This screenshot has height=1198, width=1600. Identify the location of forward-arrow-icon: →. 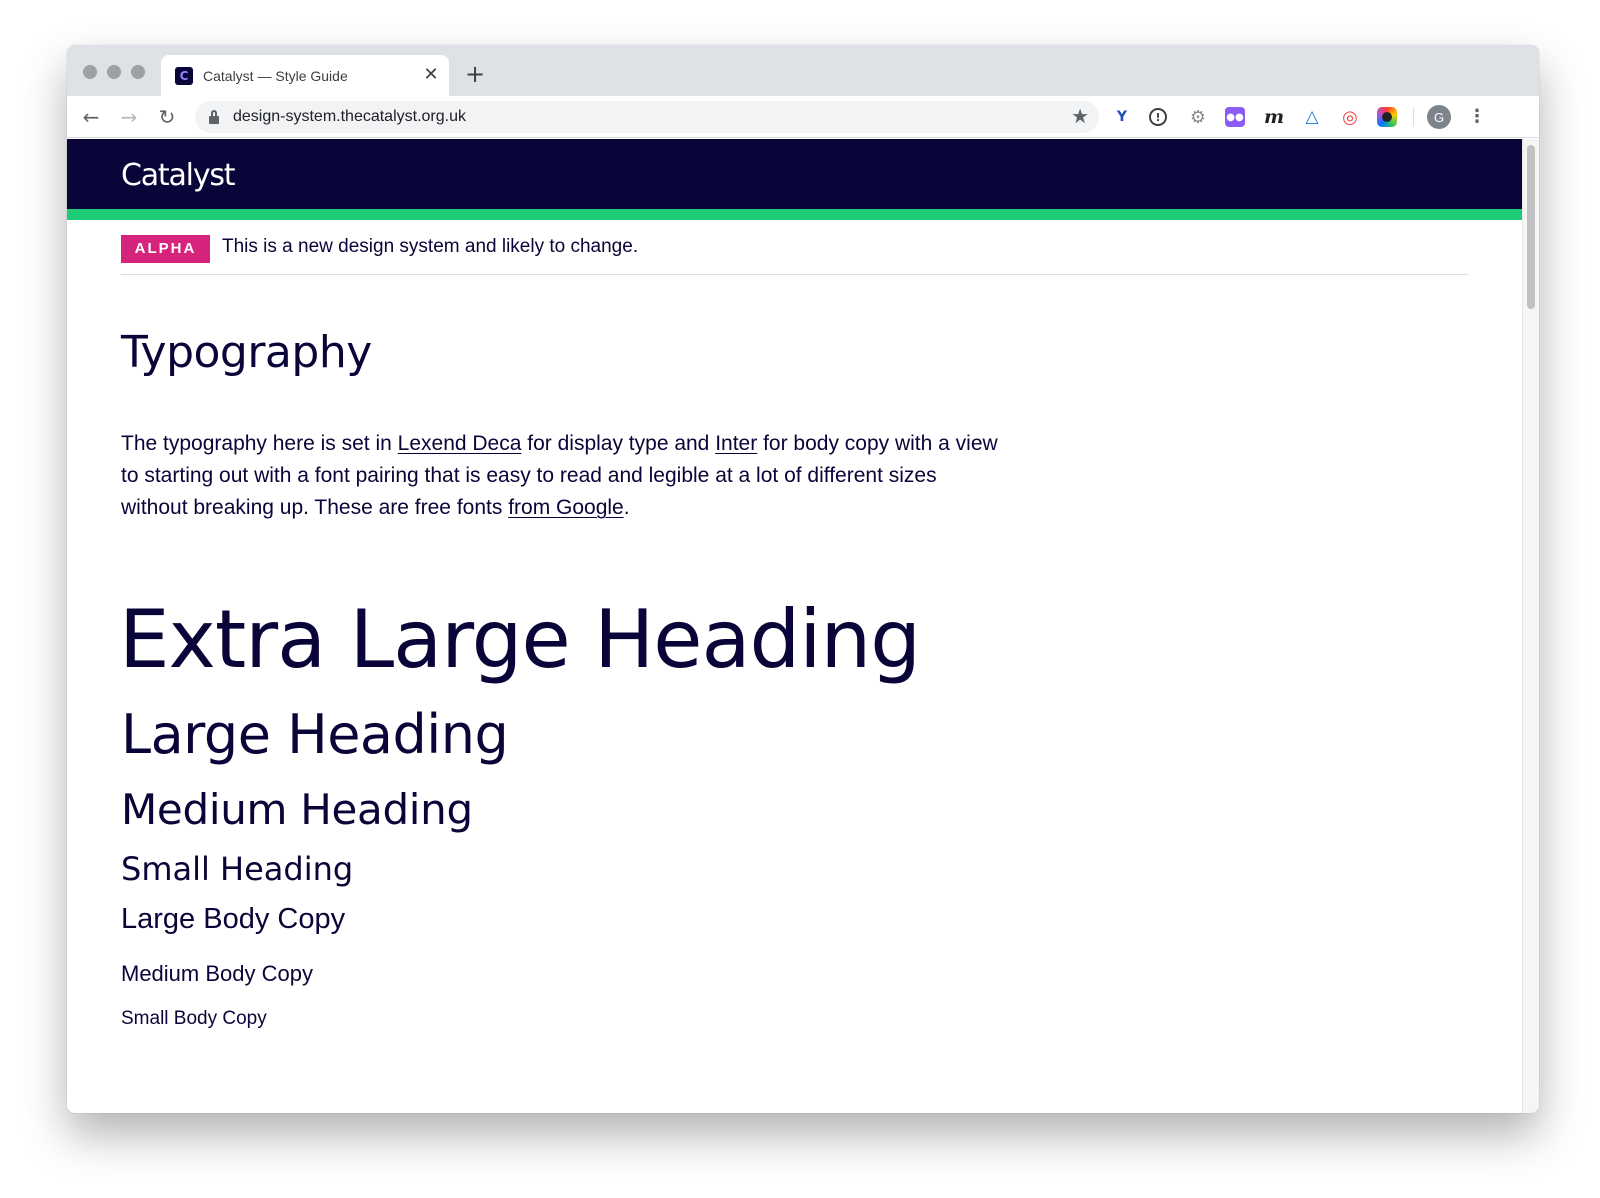
(129, 117).